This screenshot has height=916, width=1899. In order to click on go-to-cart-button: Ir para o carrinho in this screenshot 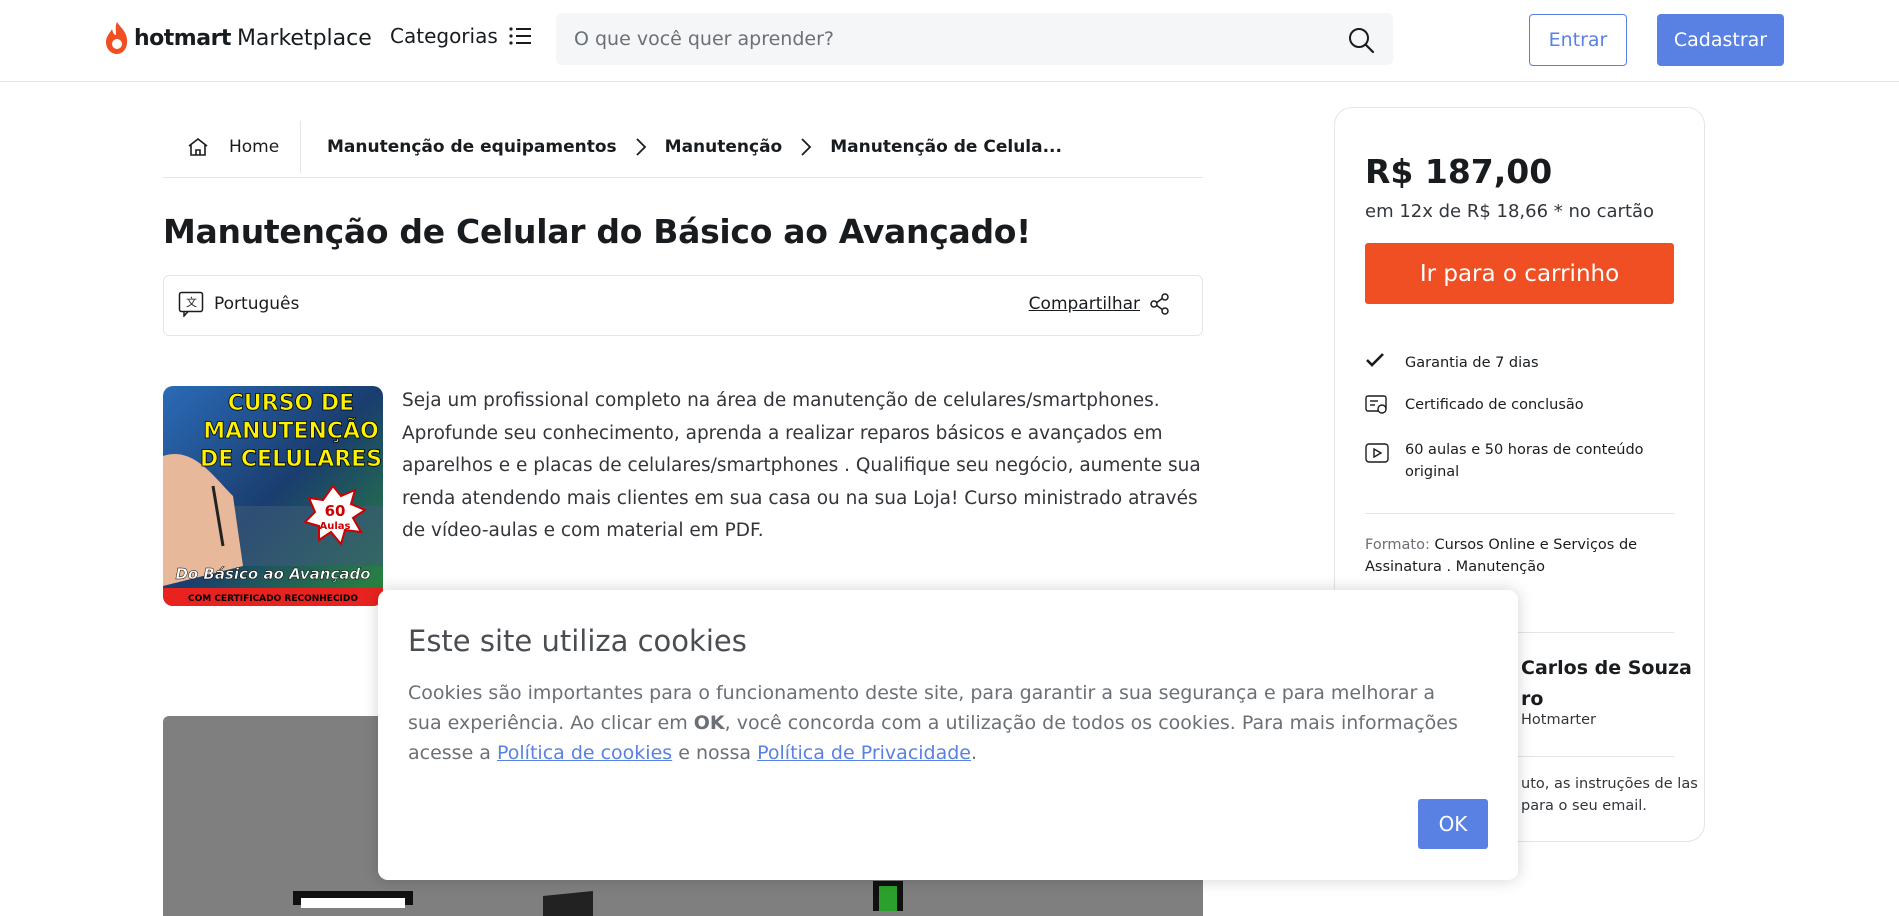, I will do `click(1519, 273)`.